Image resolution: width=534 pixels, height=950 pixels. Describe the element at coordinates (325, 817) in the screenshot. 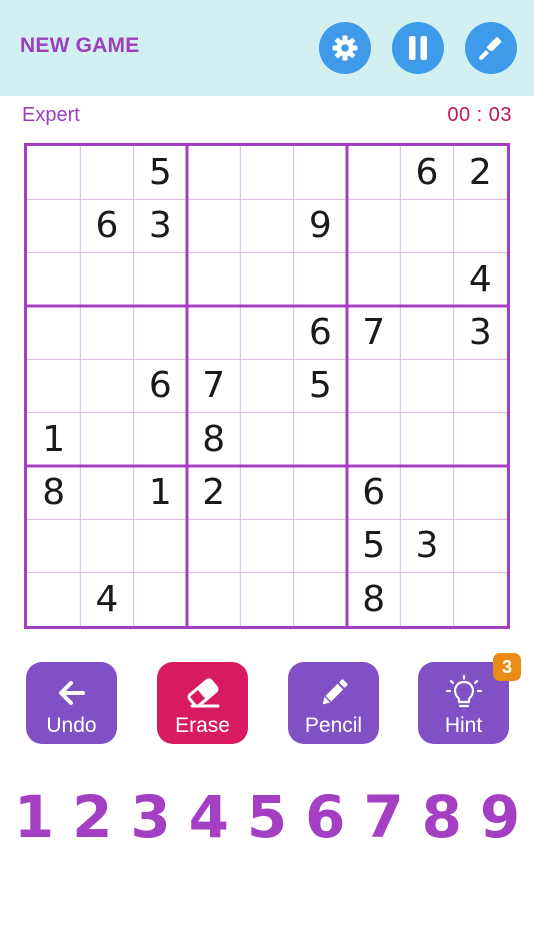

I see `number-button-6: 6` at that location.